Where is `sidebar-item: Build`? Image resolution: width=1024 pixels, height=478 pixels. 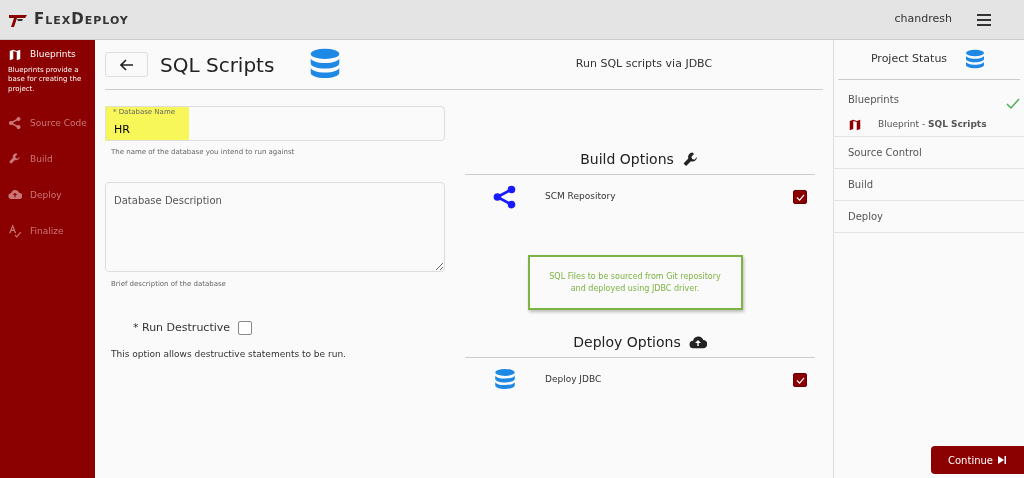
sidebar-item: Build is located at coordinates (47, 159).